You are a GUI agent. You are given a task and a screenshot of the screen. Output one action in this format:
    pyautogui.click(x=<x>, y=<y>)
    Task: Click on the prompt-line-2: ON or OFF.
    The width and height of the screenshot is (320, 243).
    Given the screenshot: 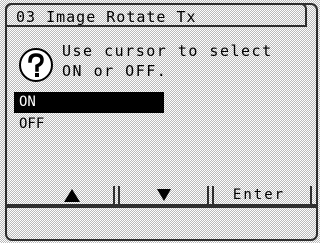 What is the action you would take?
    pyautogui.click(x=115, y=71)
    